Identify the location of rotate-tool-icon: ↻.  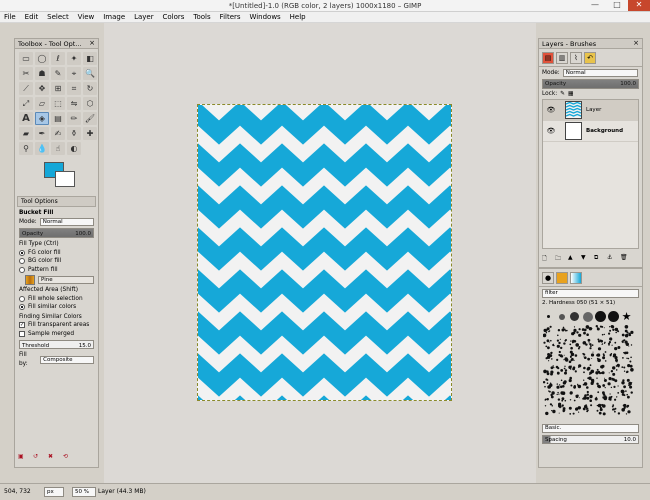
(90, 88).